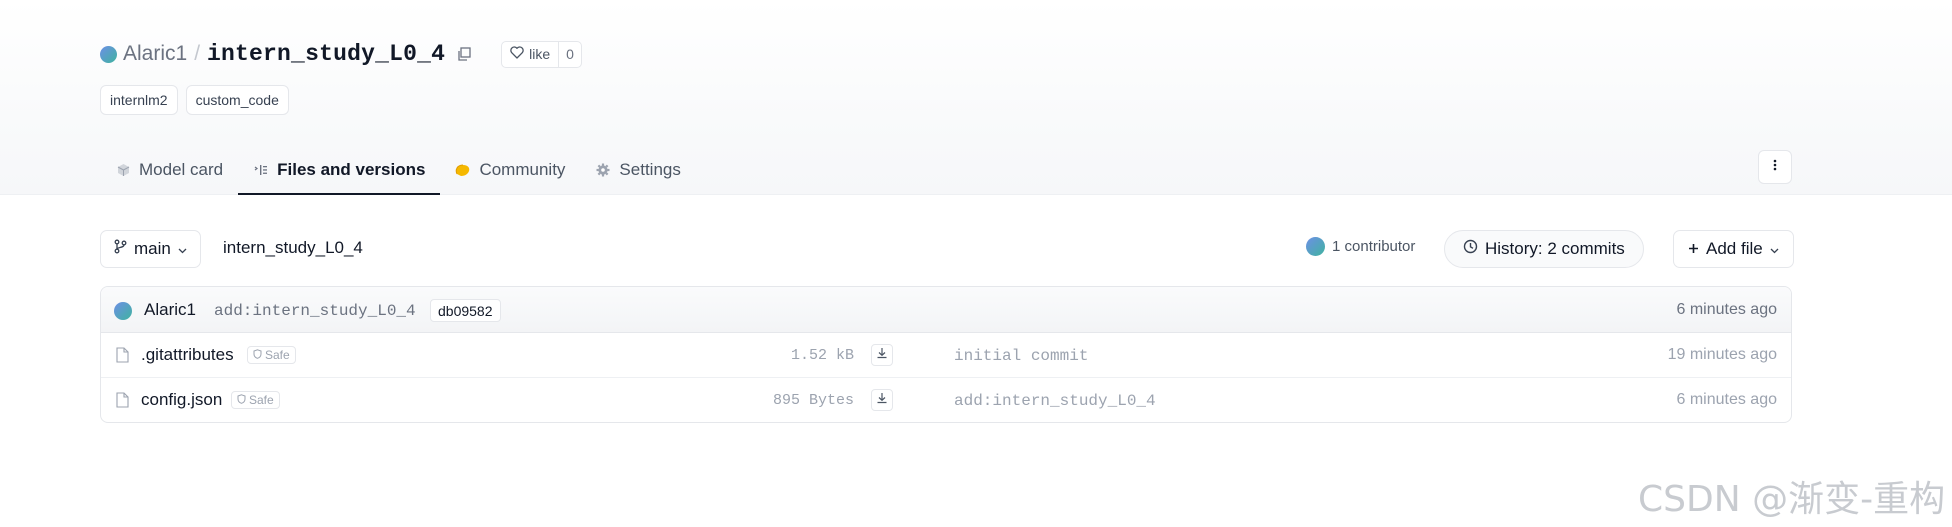  What do you see at coordinates (650, 169) in the screenshot?
I see `tab-label: Settings` at bounding box center [650, 169].